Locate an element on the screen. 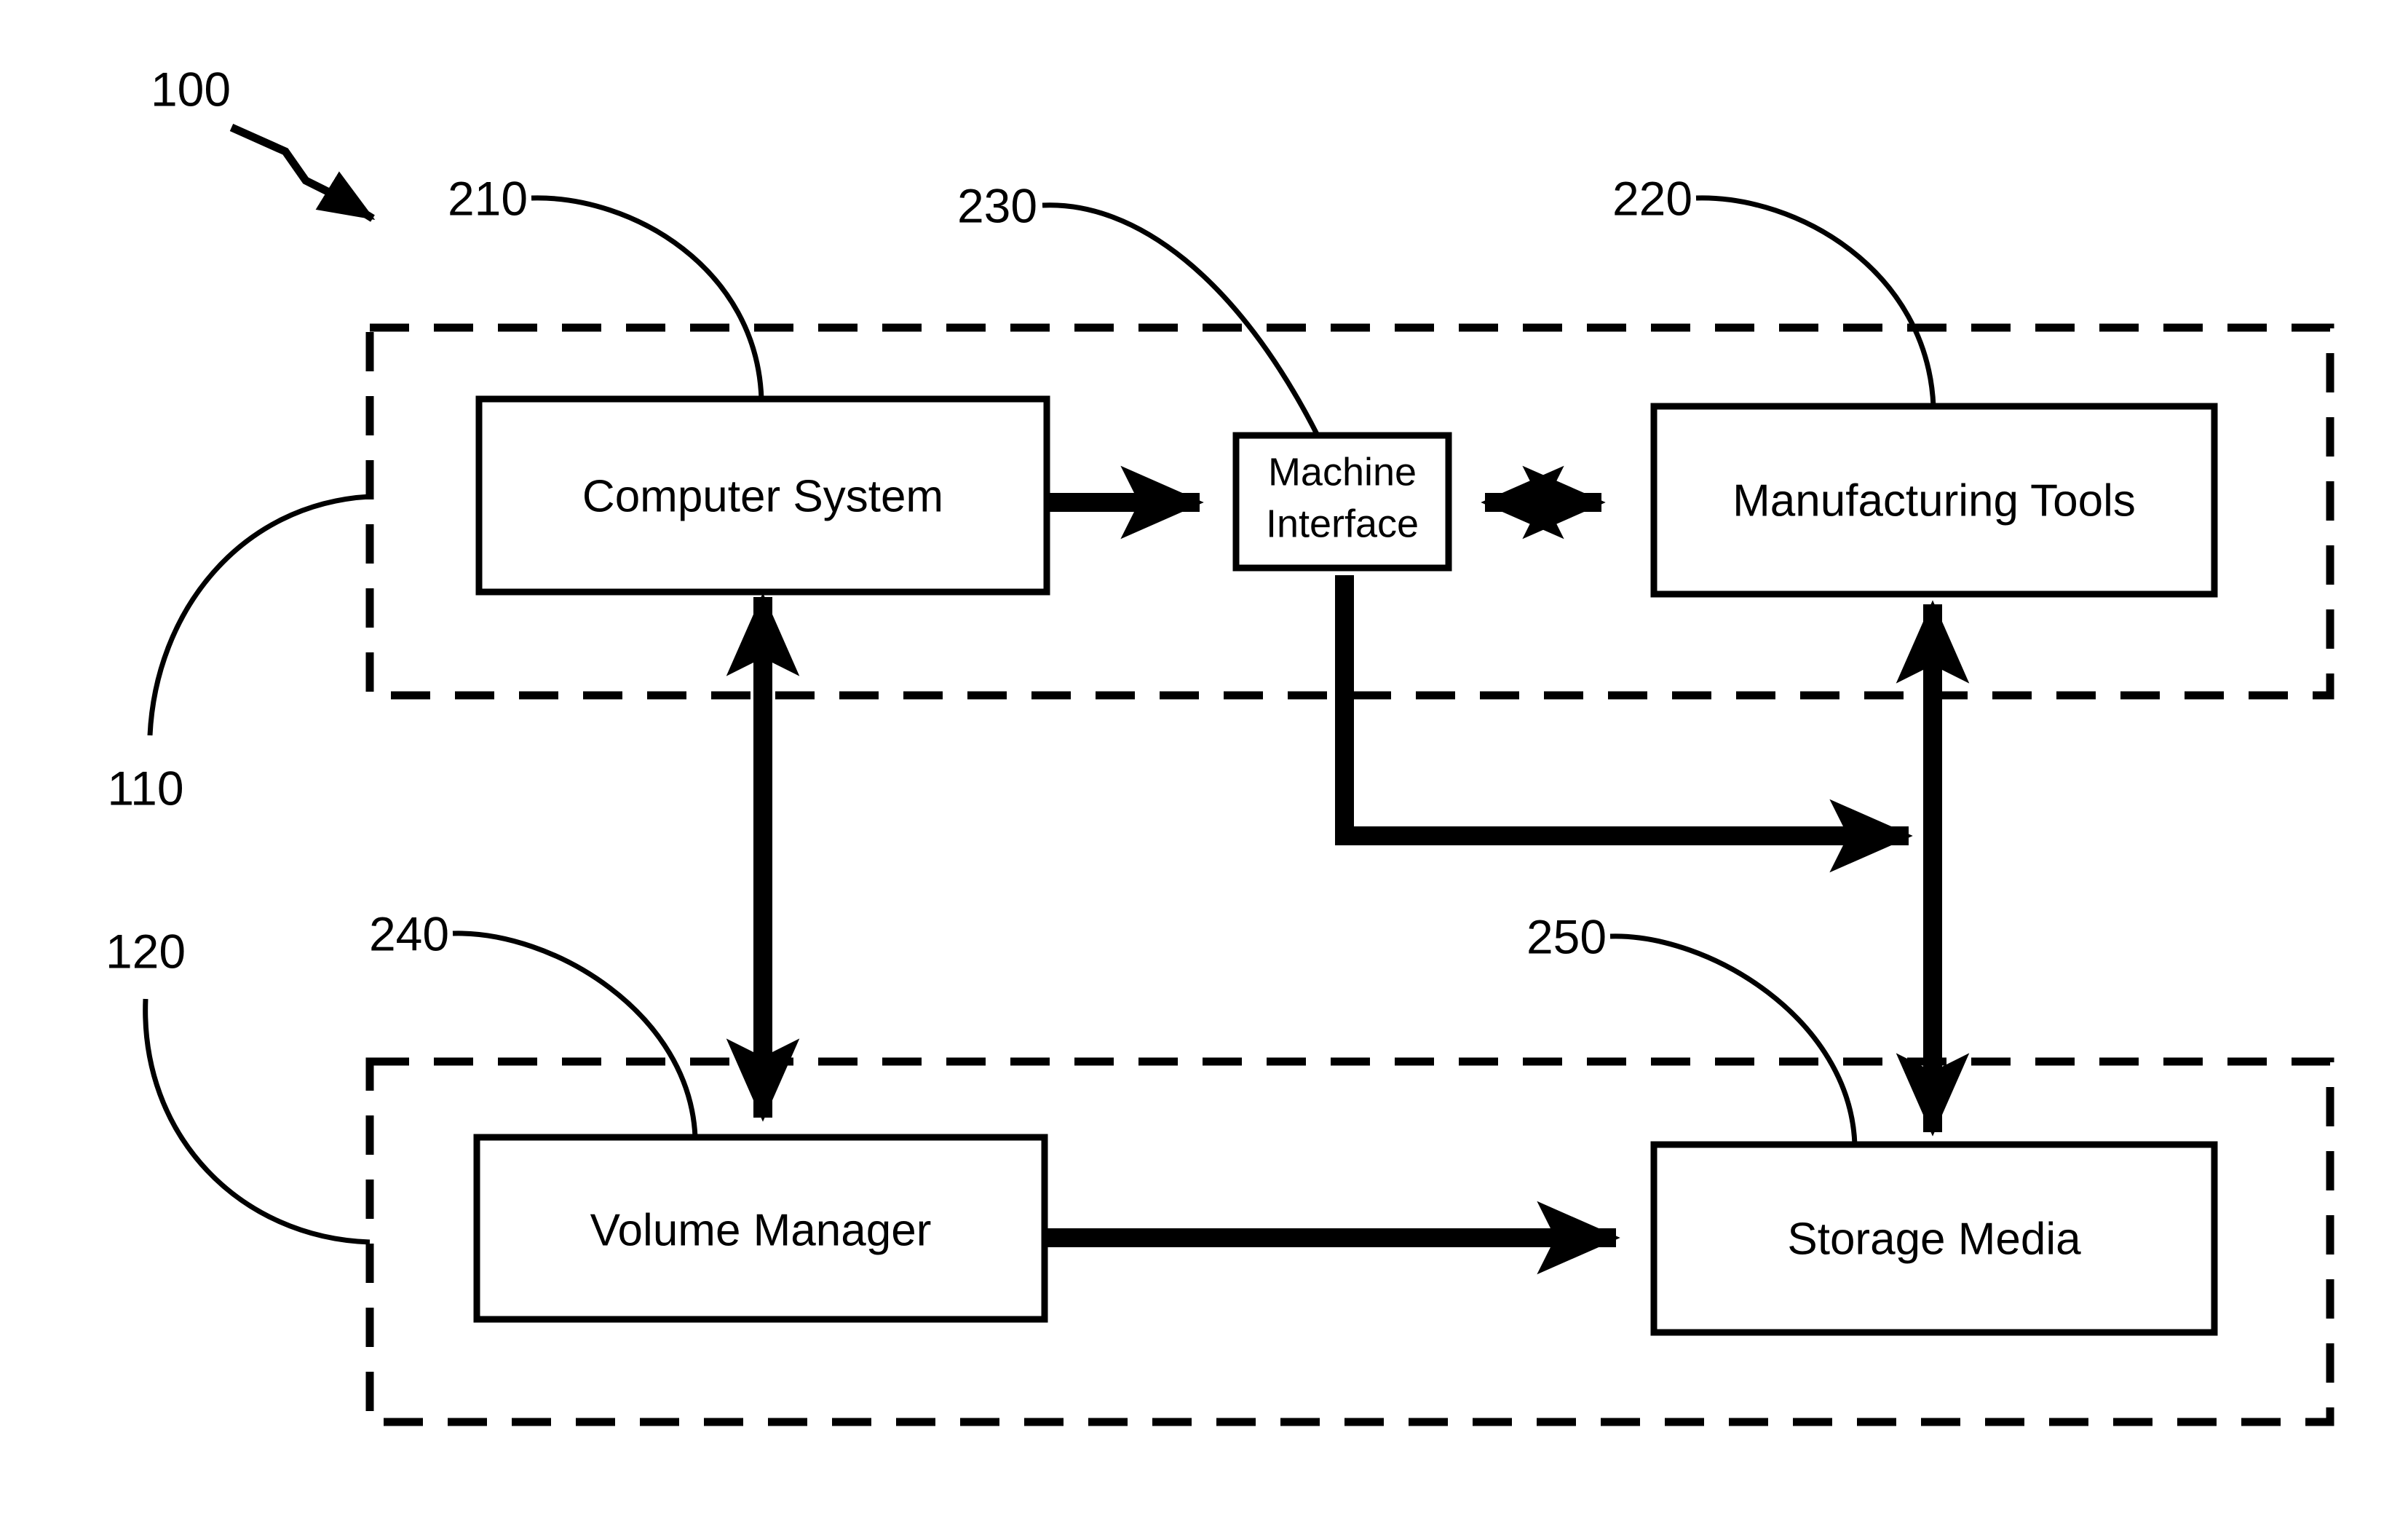 This screenshot has height=1529, width=2408. block-computer-system-label: Computer System is located at coordinates (763, 496).